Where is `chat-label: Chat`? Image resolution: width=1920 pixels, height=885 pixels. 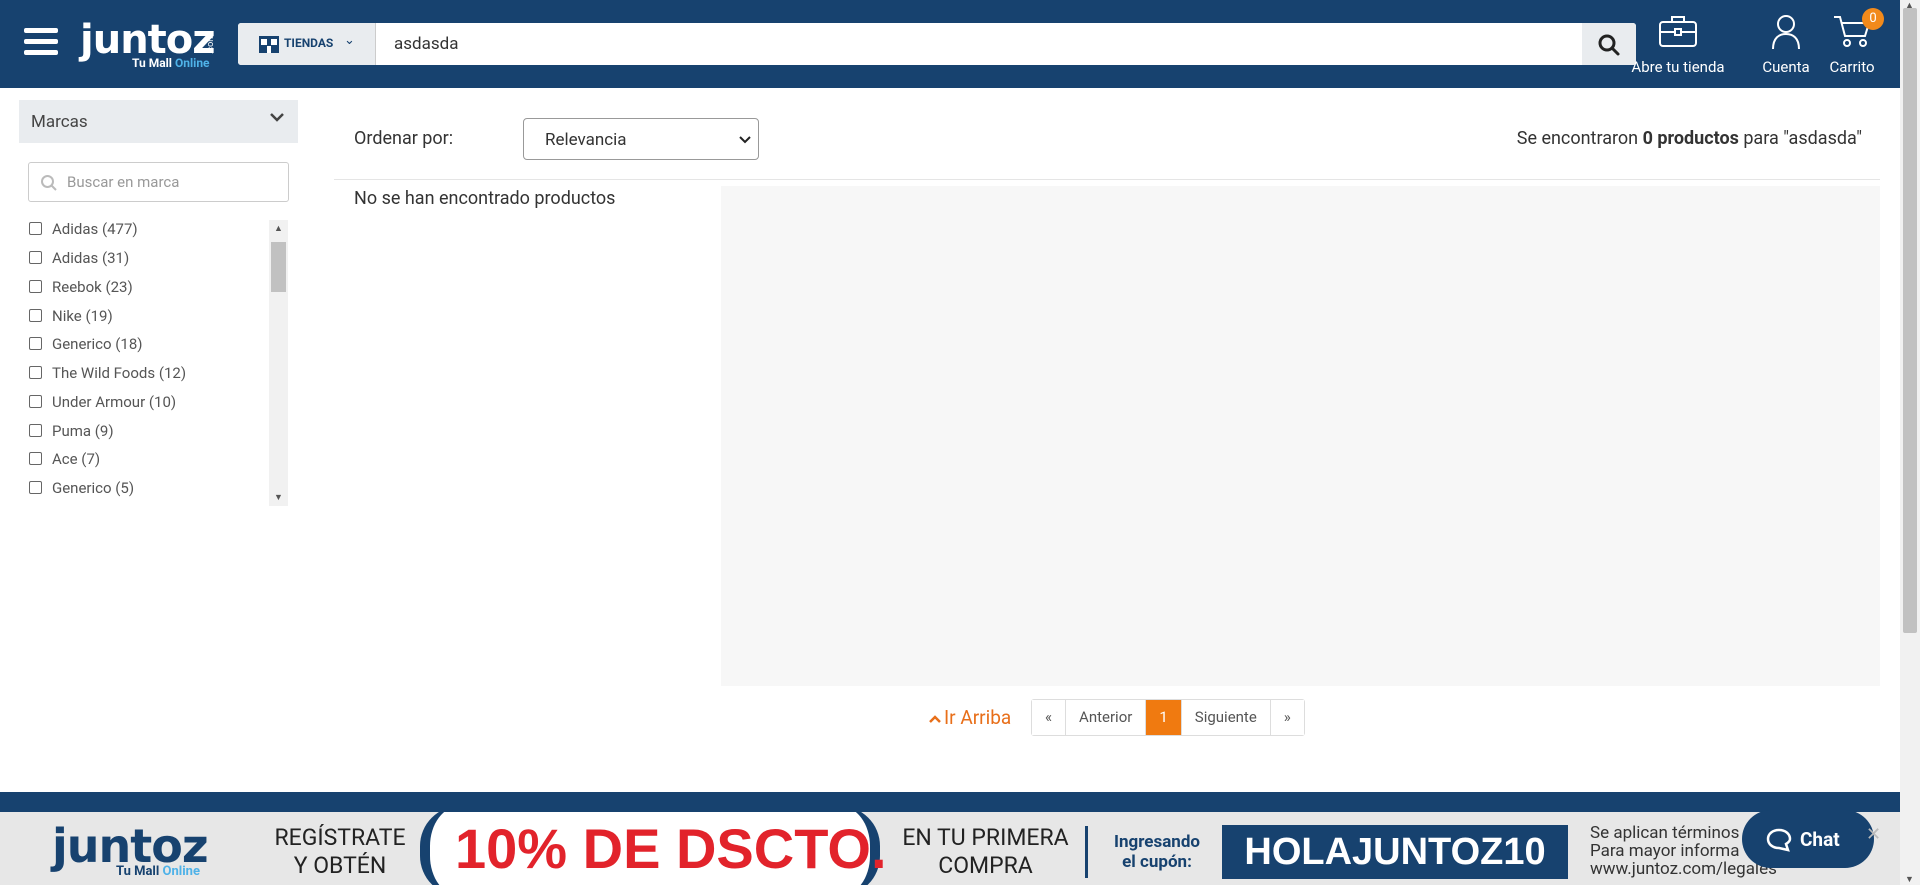
chat-label: Chat is located at coordinates (1820, 839).